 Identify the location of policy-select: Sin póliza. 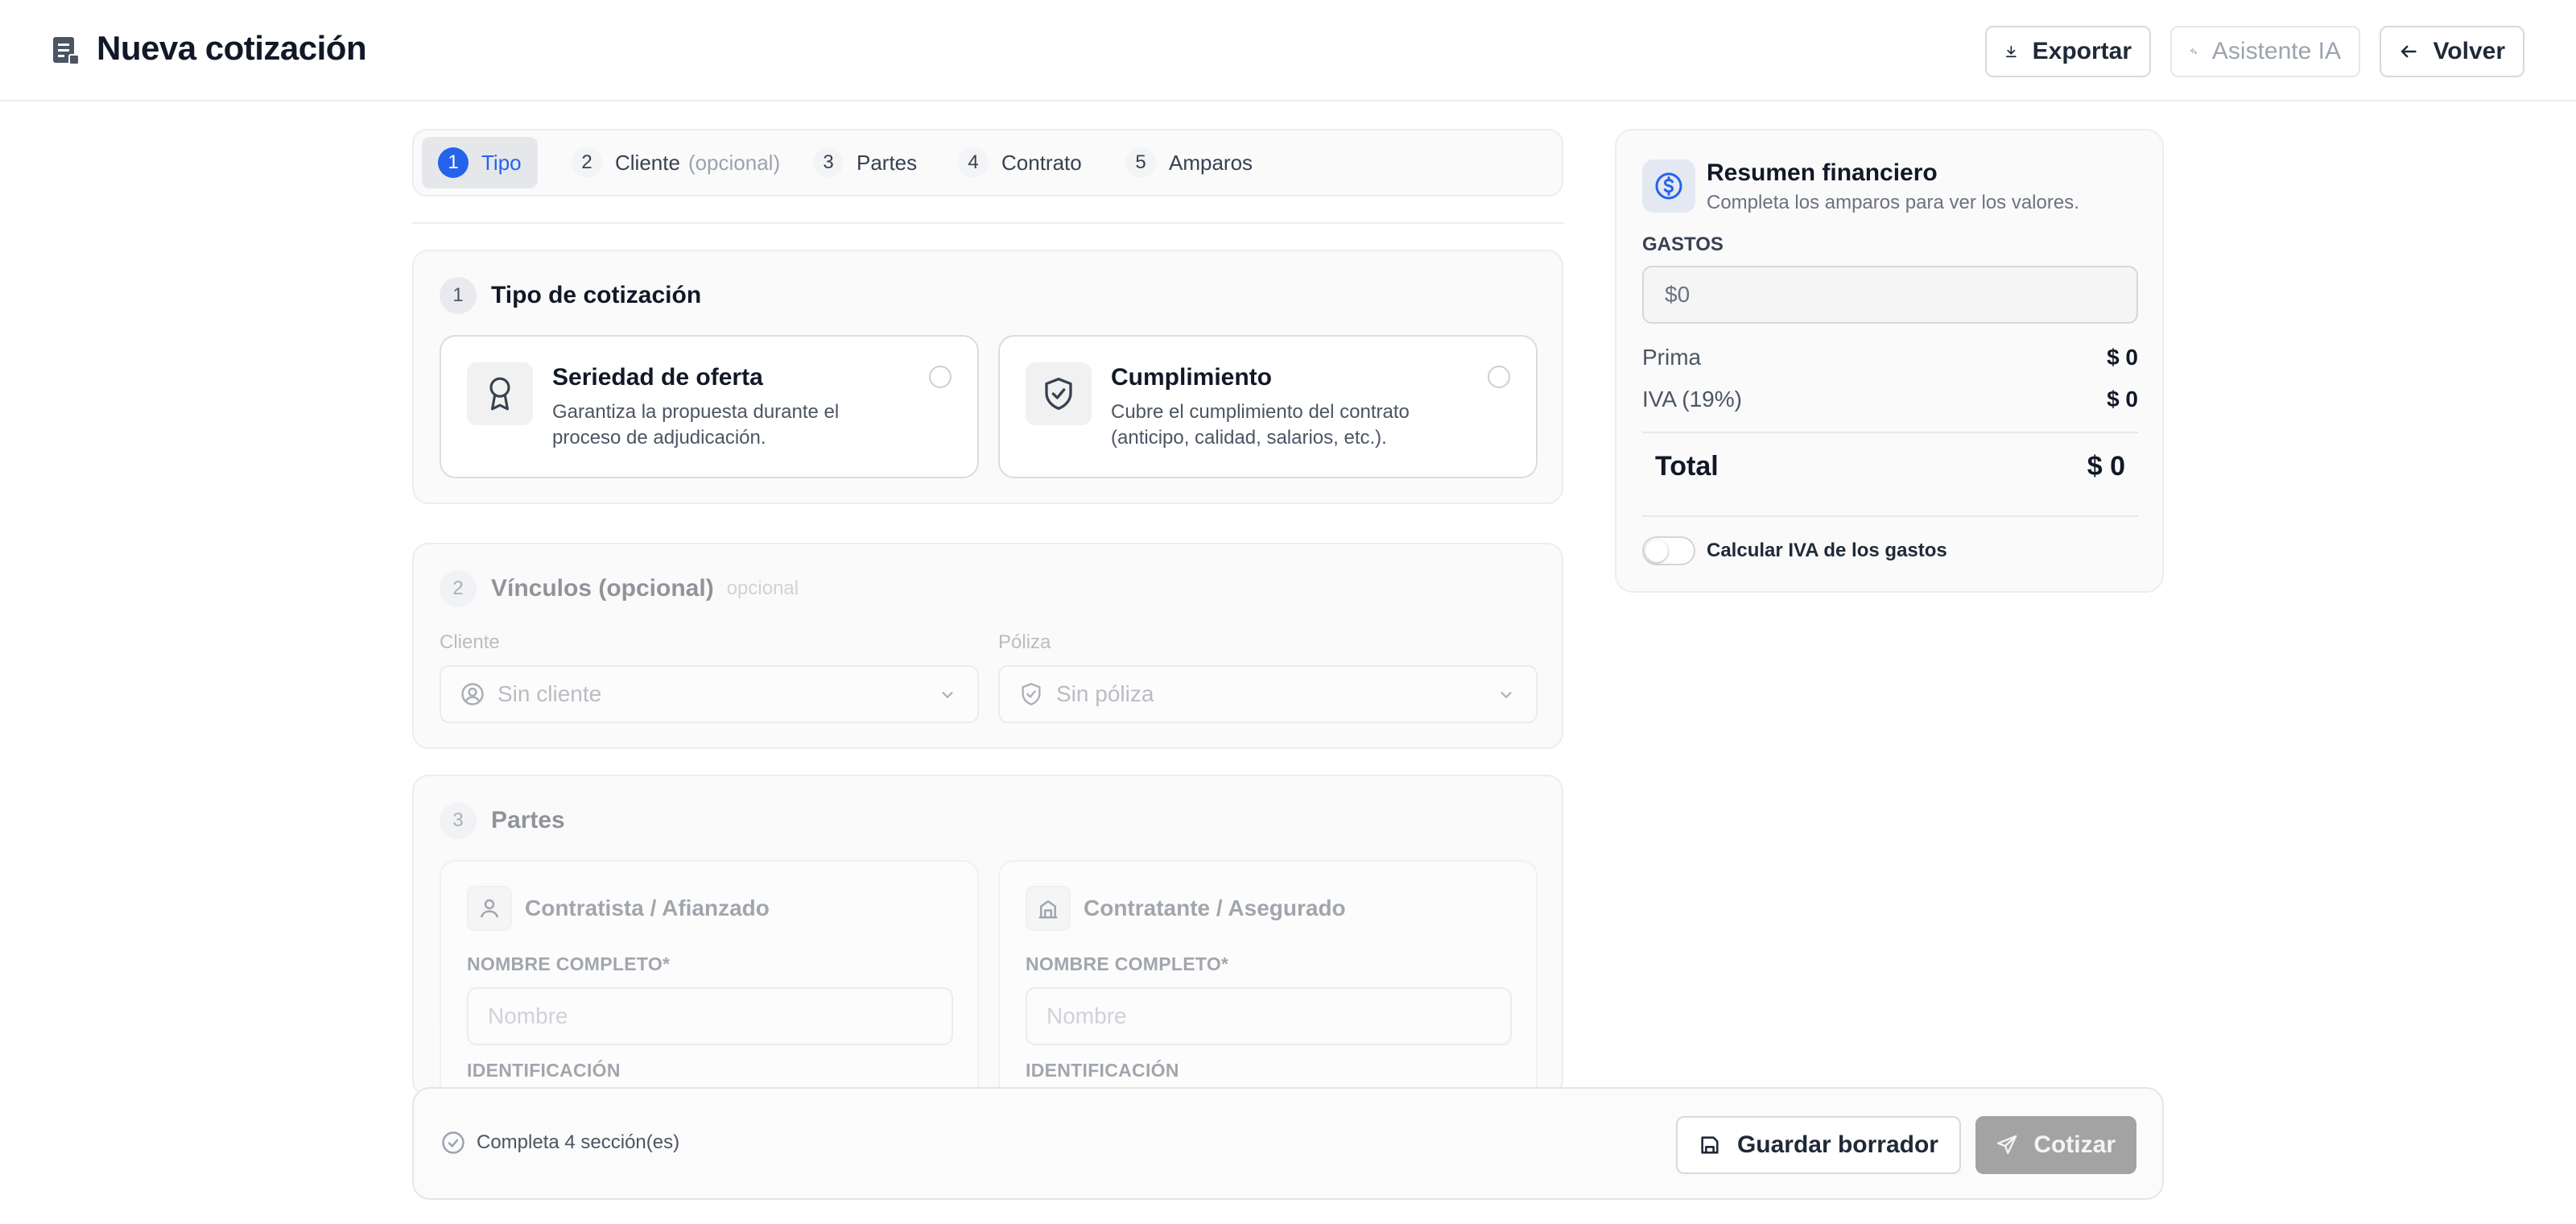
(1268, 694).